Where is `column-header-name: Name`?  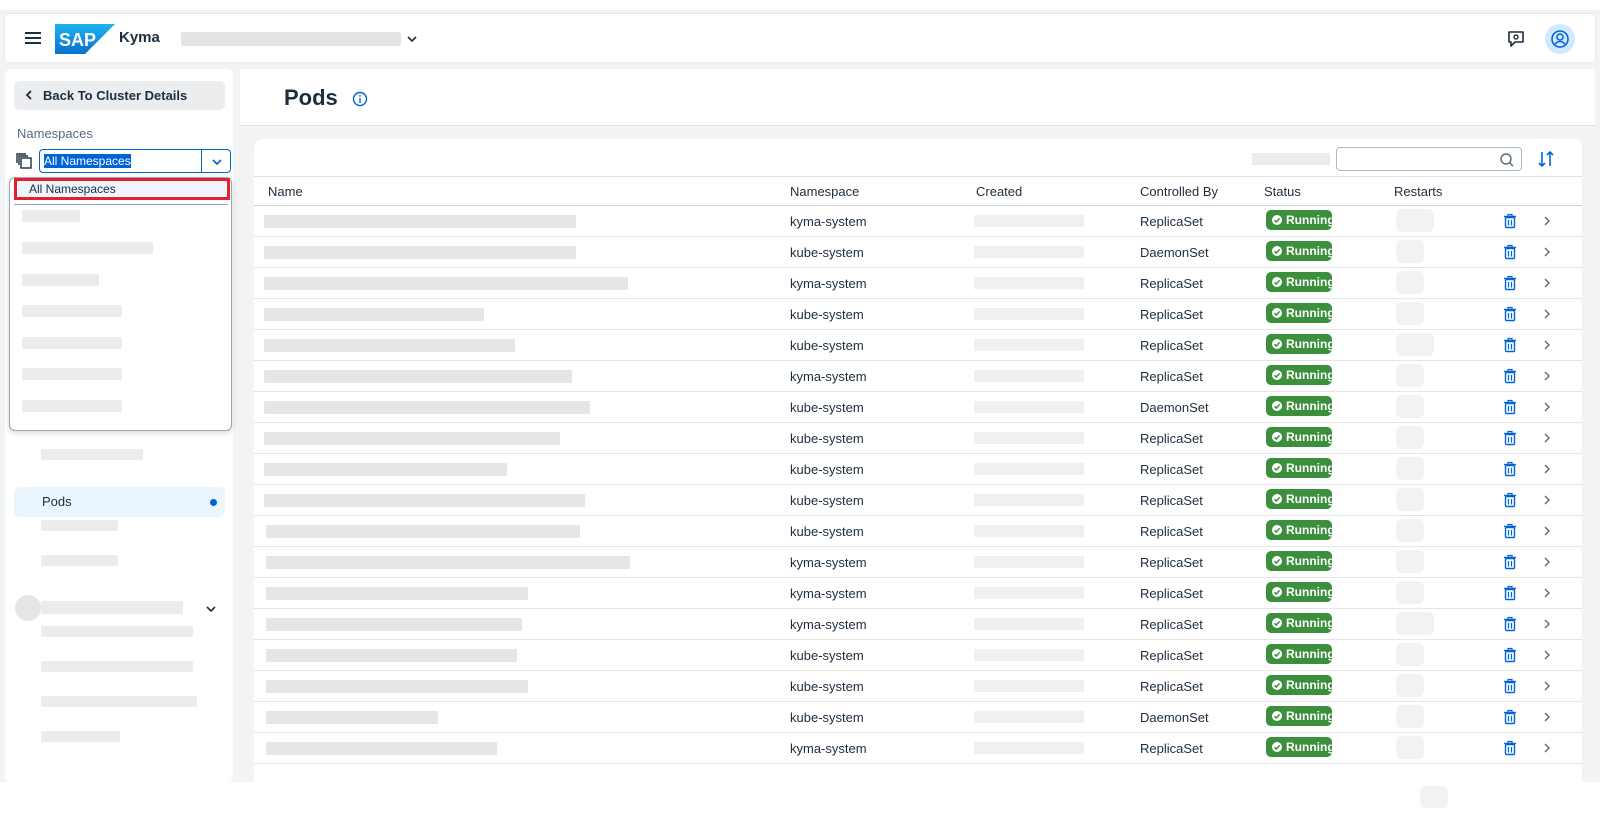
column-header-name: Name is located at coordinates (285, 191).